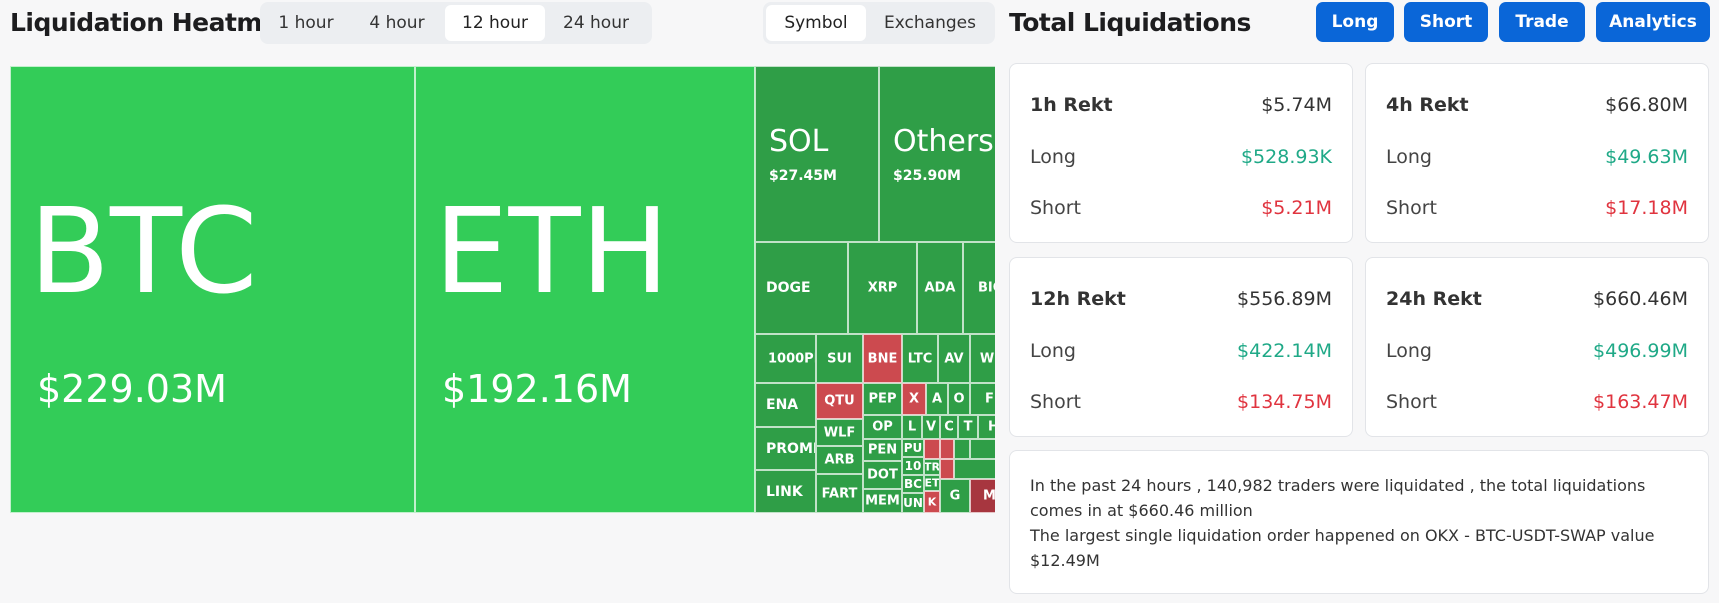  I want to click on card-long-value: $496.99M, so click(1640, 351).